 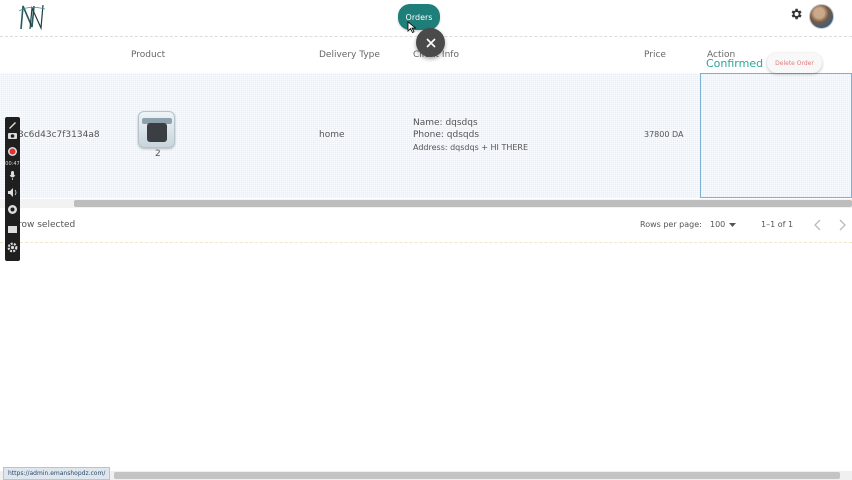 What do you see at coordinates (12, 192) in the screenshot?
I see `speaker-icon` at bounding box center [12, 192].